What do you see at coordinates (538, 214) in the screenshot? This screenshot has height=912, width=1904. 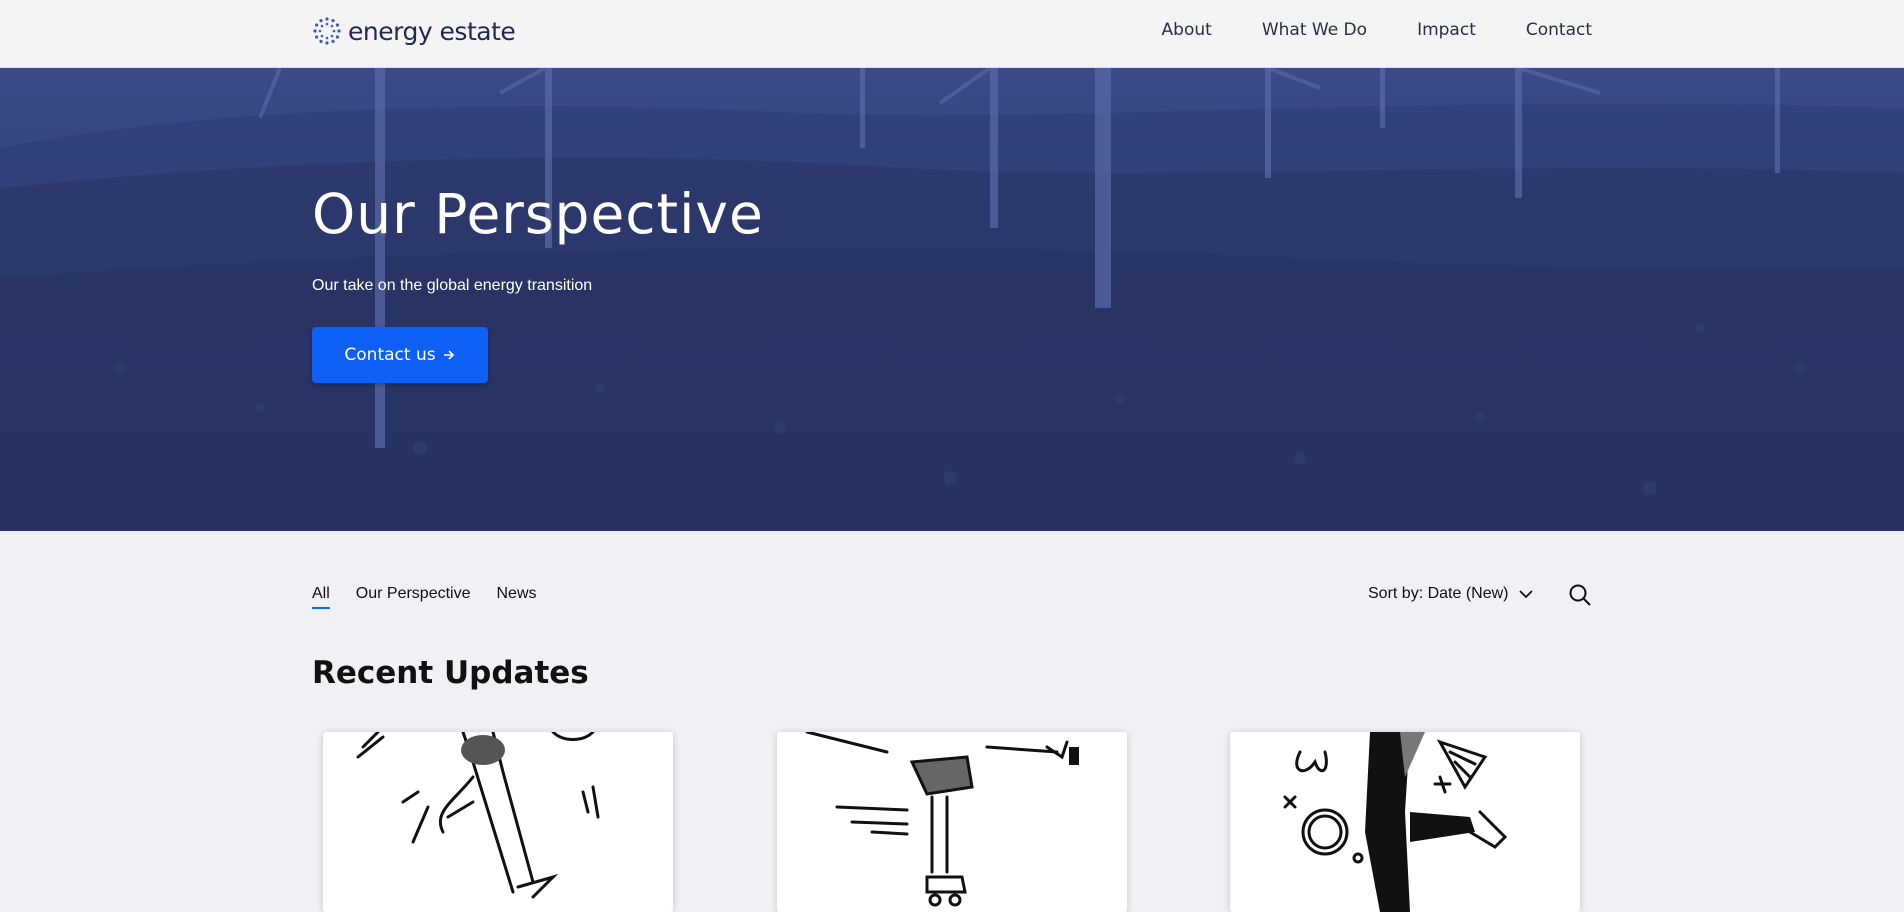 I see `hero-title: Our Perspective` at bounding box center [538, 214].